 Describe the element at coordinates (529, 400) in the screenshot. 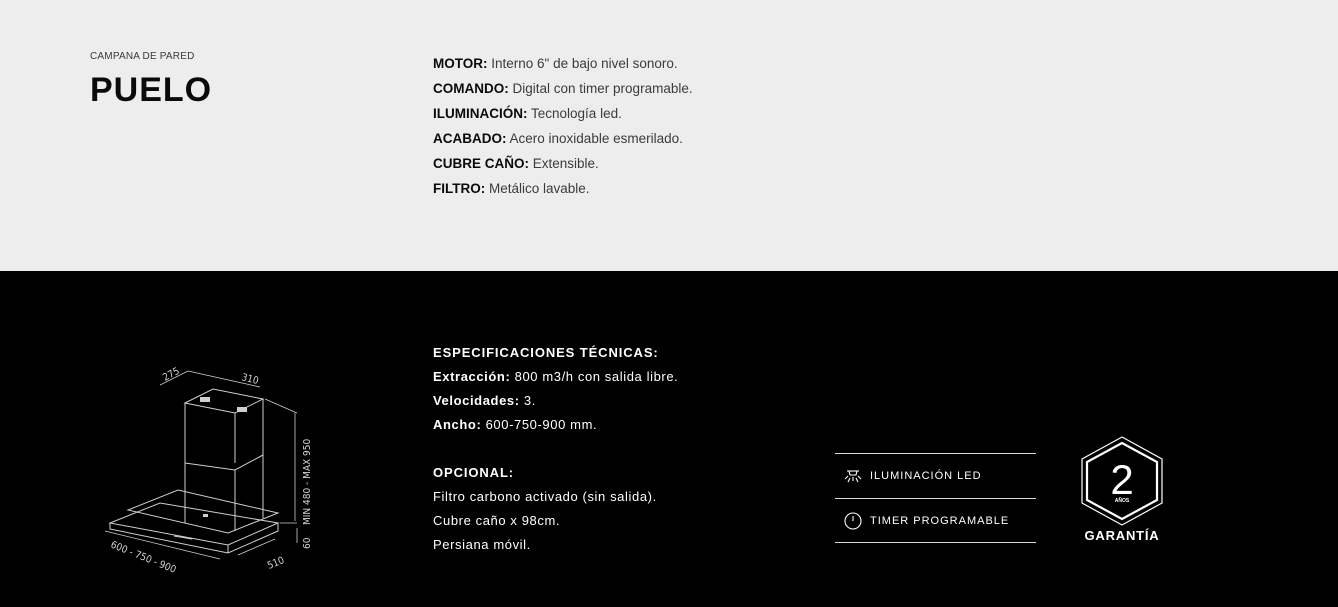

I see `spec-value: 3.` at that location.